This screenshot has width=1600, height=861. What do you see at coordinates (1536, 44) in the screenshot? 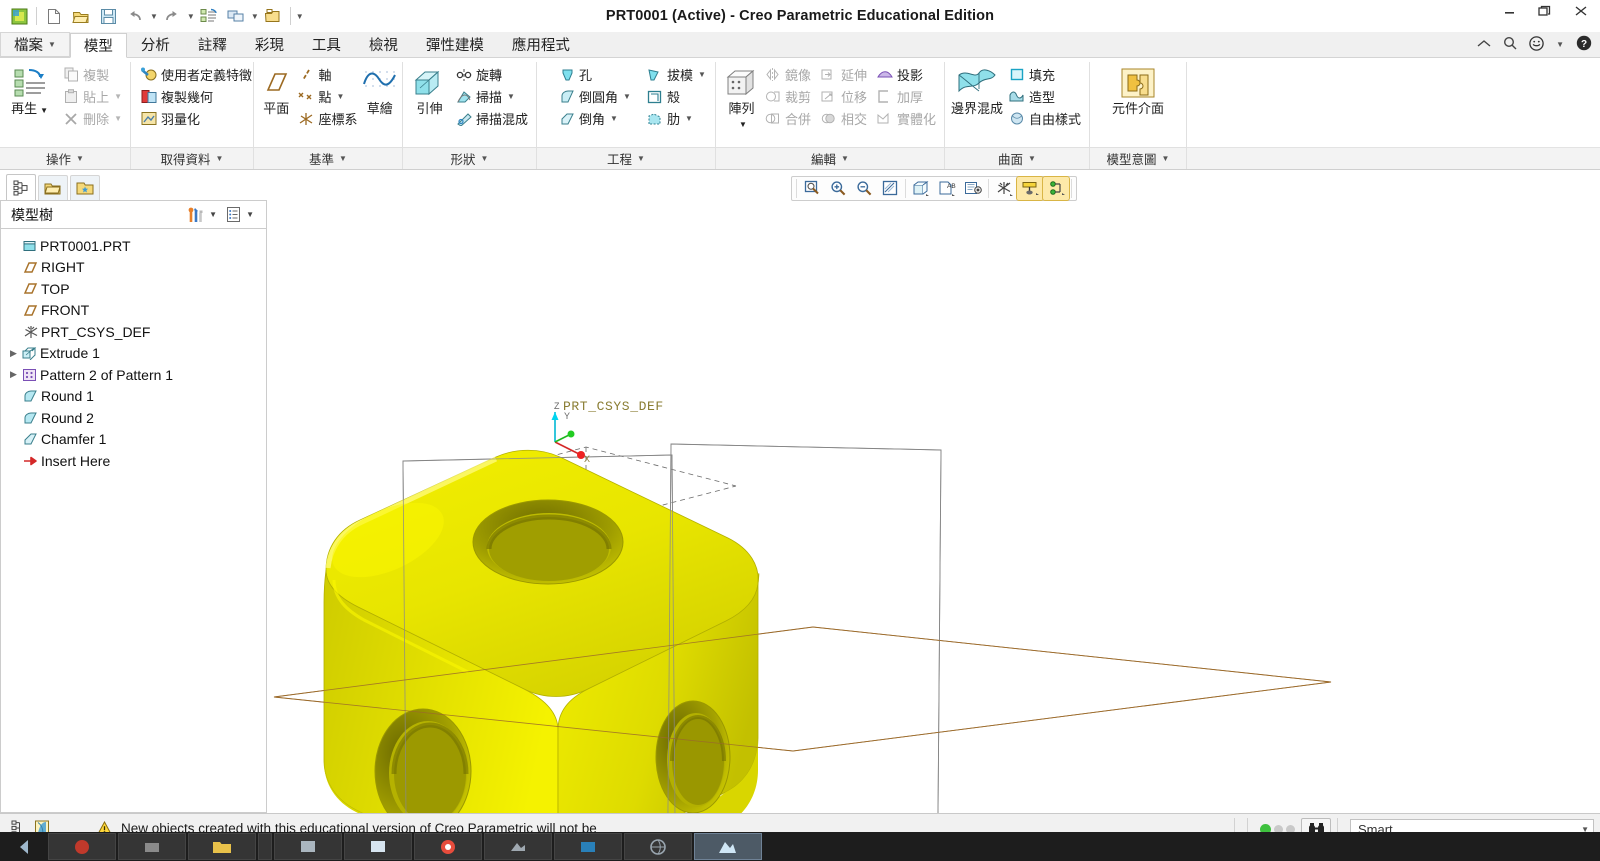
I see `account-icon` at bounding box center [1536, 44].